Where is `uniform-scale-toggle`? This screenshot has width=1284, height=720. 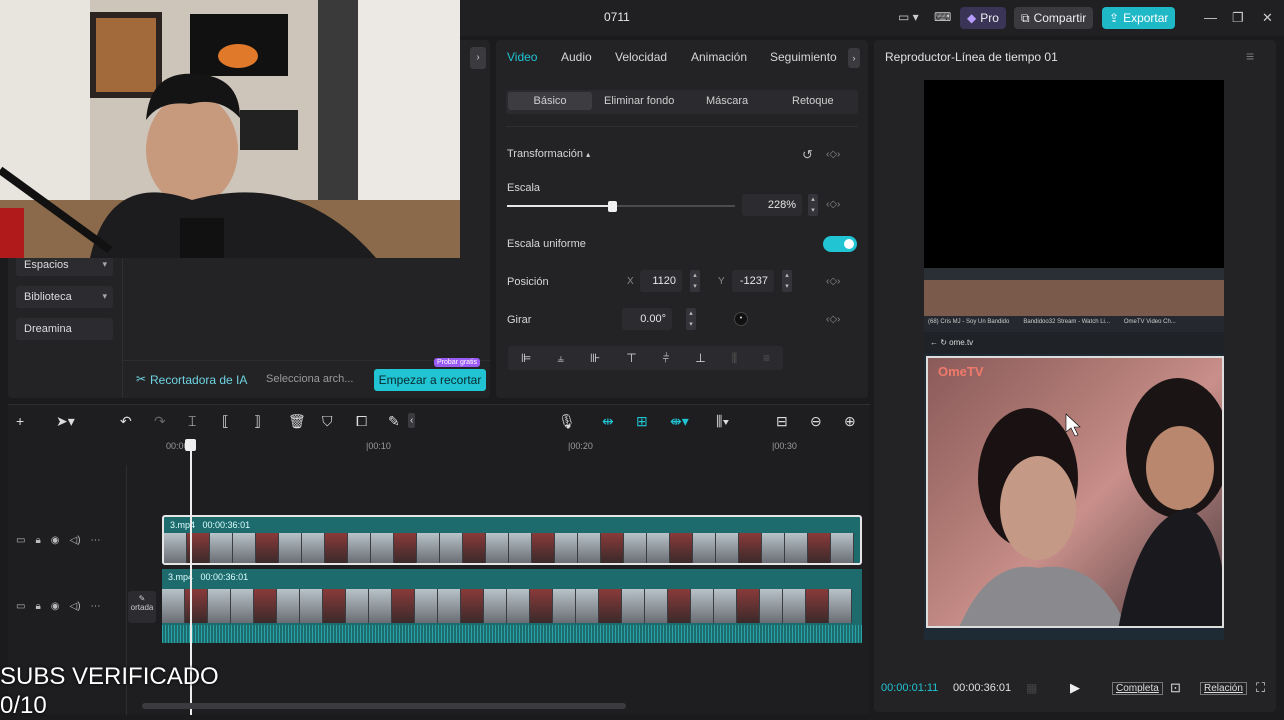
uniform-scale-toggle is located at coordinates (840, 244).